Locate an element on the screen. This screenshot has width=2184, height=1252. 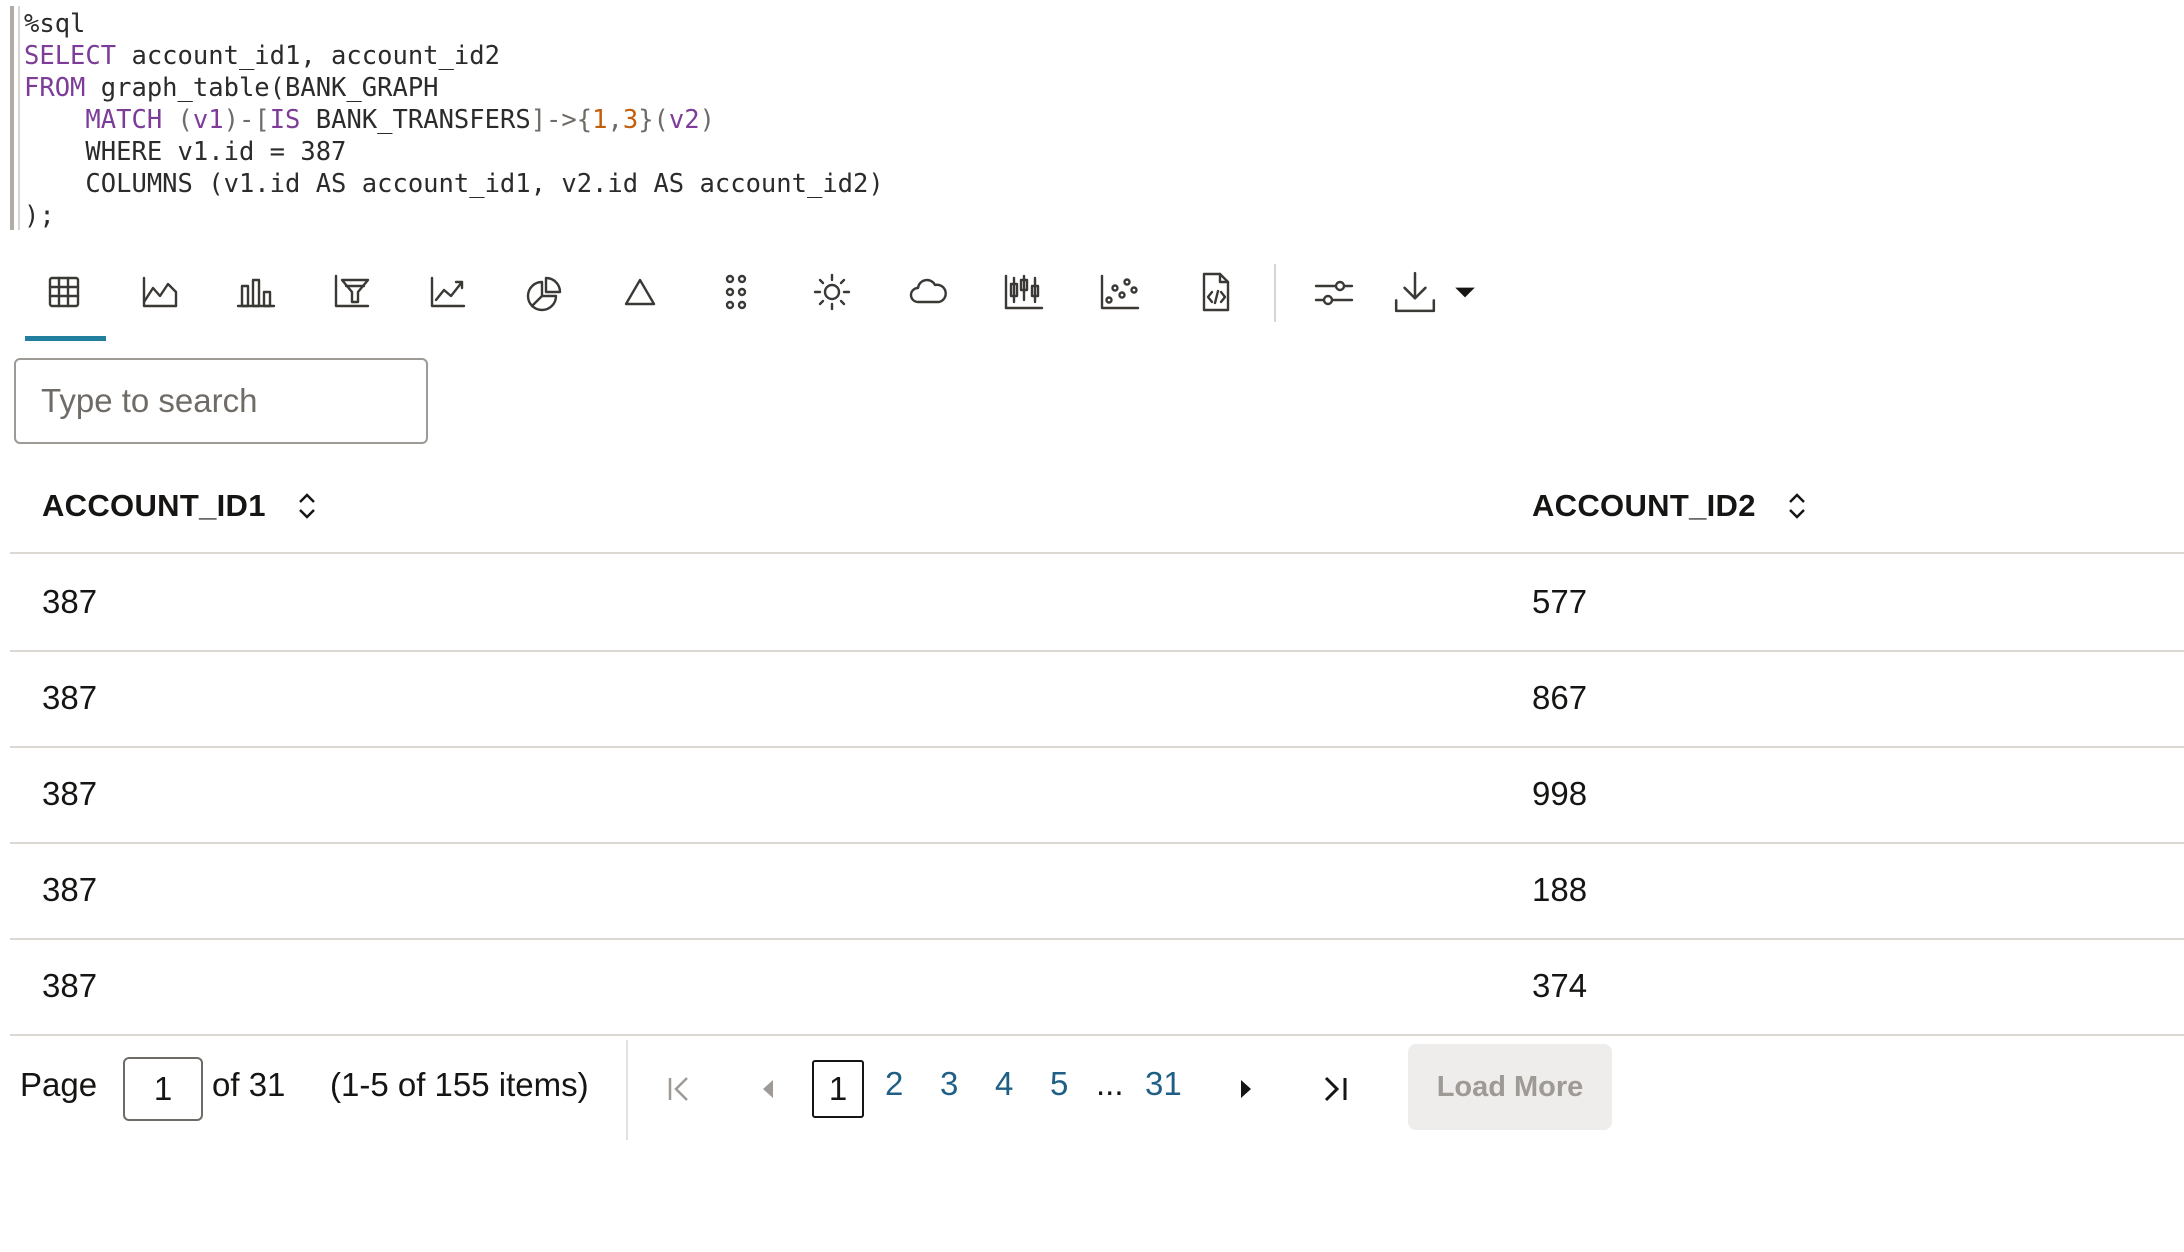
bar-chart-icon is located at coordinates (256, 293).